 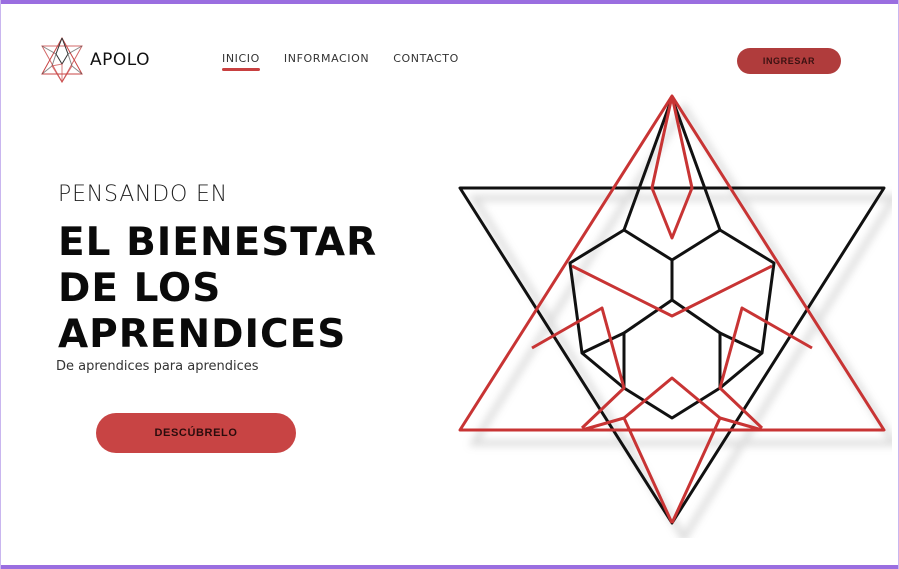 I want to click on logo-link: APOLO, so click(x=94, y=60).